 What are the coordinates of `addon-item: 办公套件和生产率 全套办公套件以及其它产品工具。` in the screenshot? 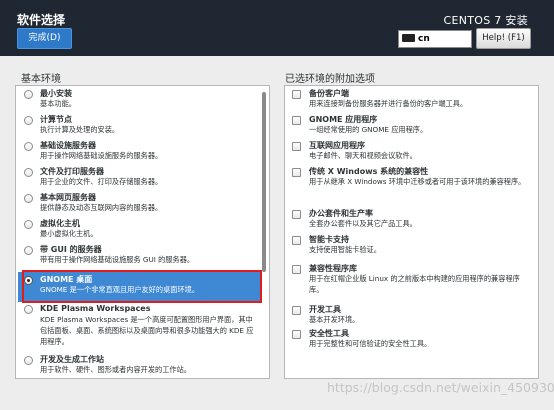 It's located at (411, 219).